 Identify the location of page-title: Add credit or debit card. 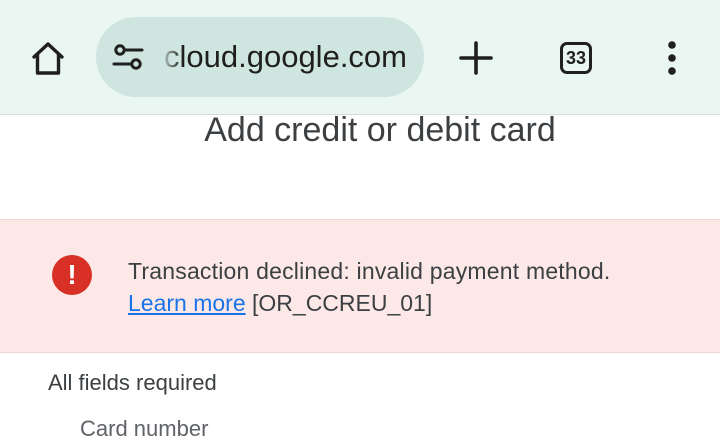
(380, 130).